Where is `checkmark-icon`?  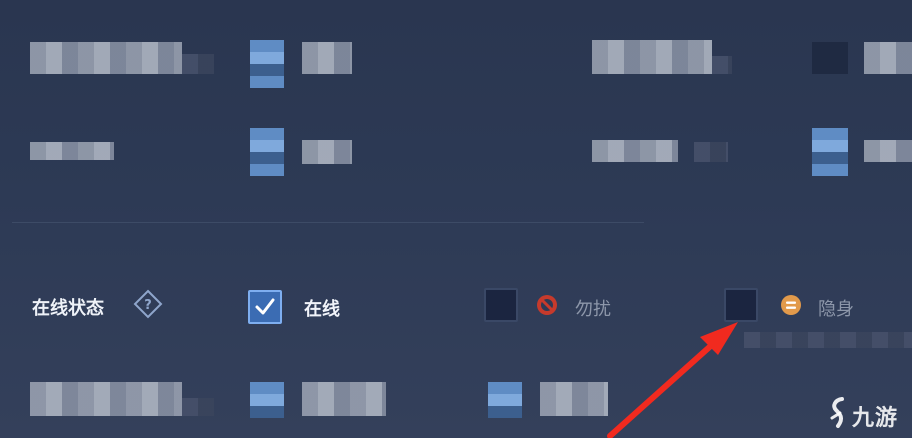 checkmark-icon is located at coordinates (265, 306).